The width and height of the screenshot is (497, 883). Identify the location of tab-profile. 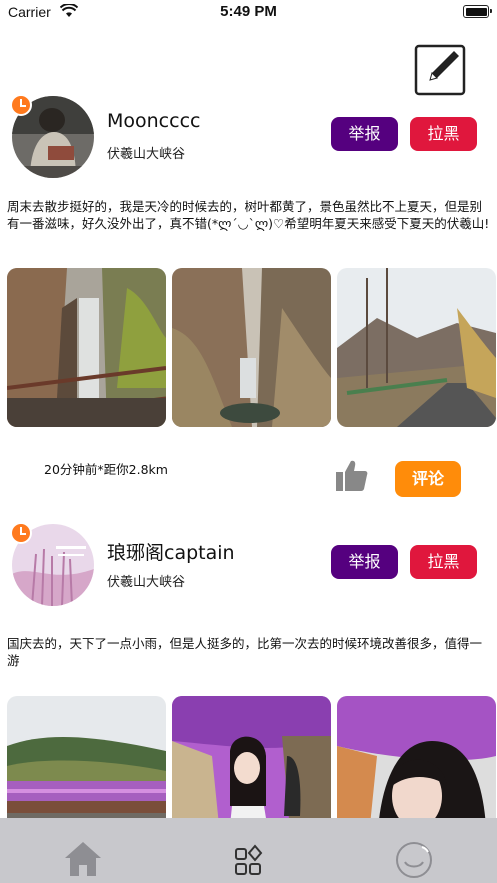
(414, 858).